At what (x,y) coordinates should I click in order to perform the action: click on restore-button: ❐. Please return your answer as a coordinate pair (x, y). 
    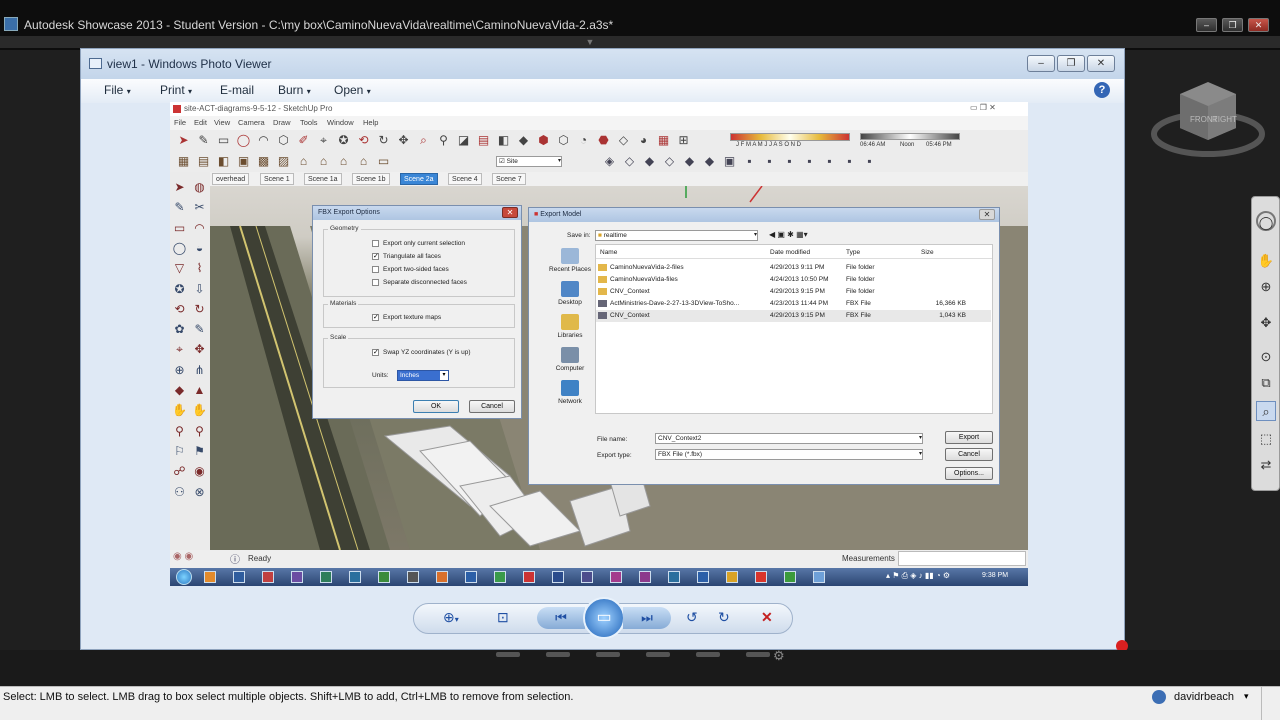
    Looking at the image, I should click on (1232, 25).